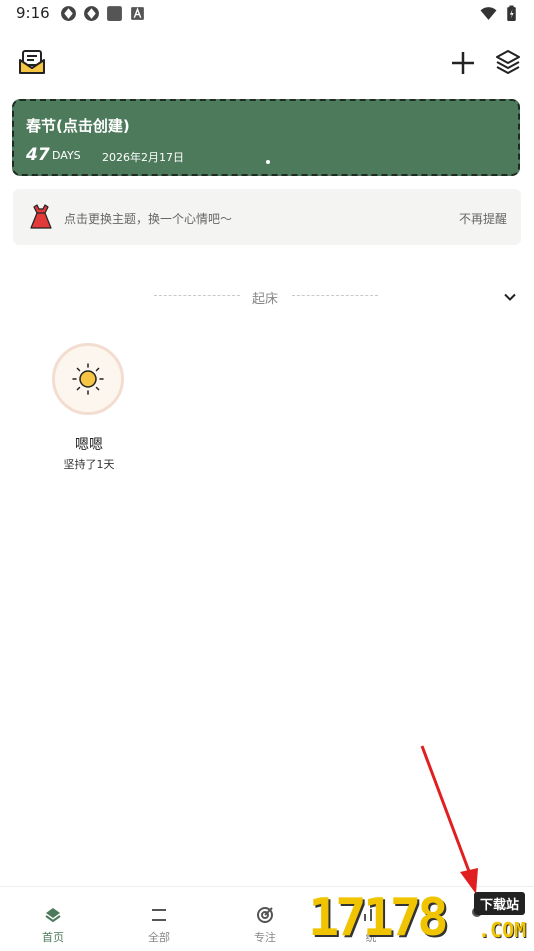  What do you see at coordinates (41, 216) in the screenshot?
I see `dress-icon` at bounding box center [41, 216].